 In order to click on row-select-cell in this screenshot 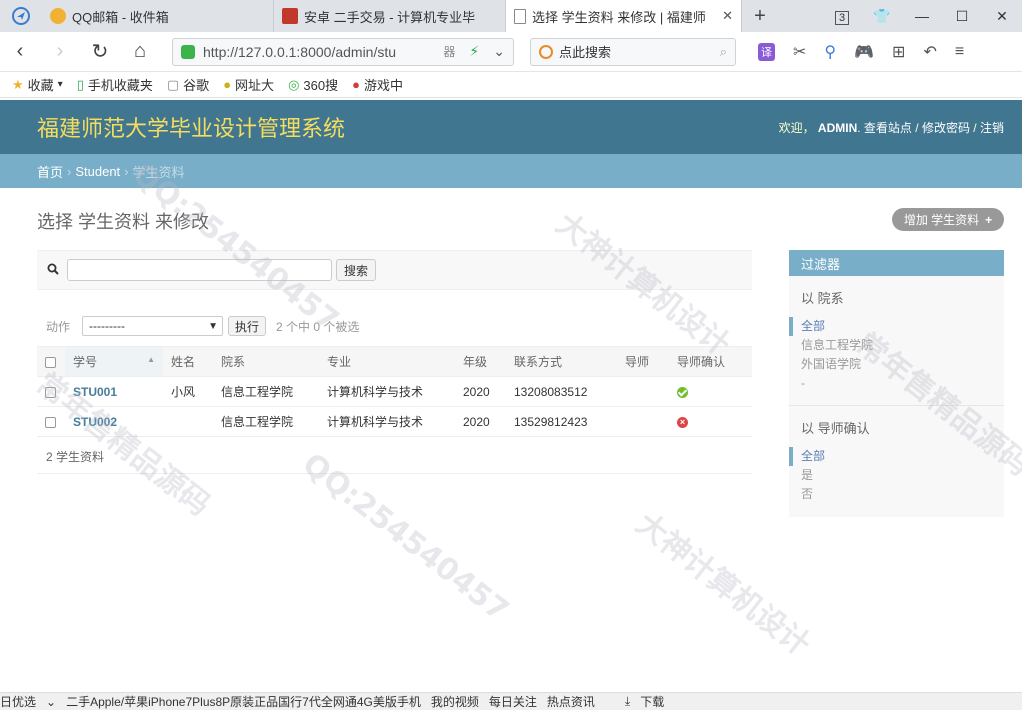, I will do `click(51, 391)`.